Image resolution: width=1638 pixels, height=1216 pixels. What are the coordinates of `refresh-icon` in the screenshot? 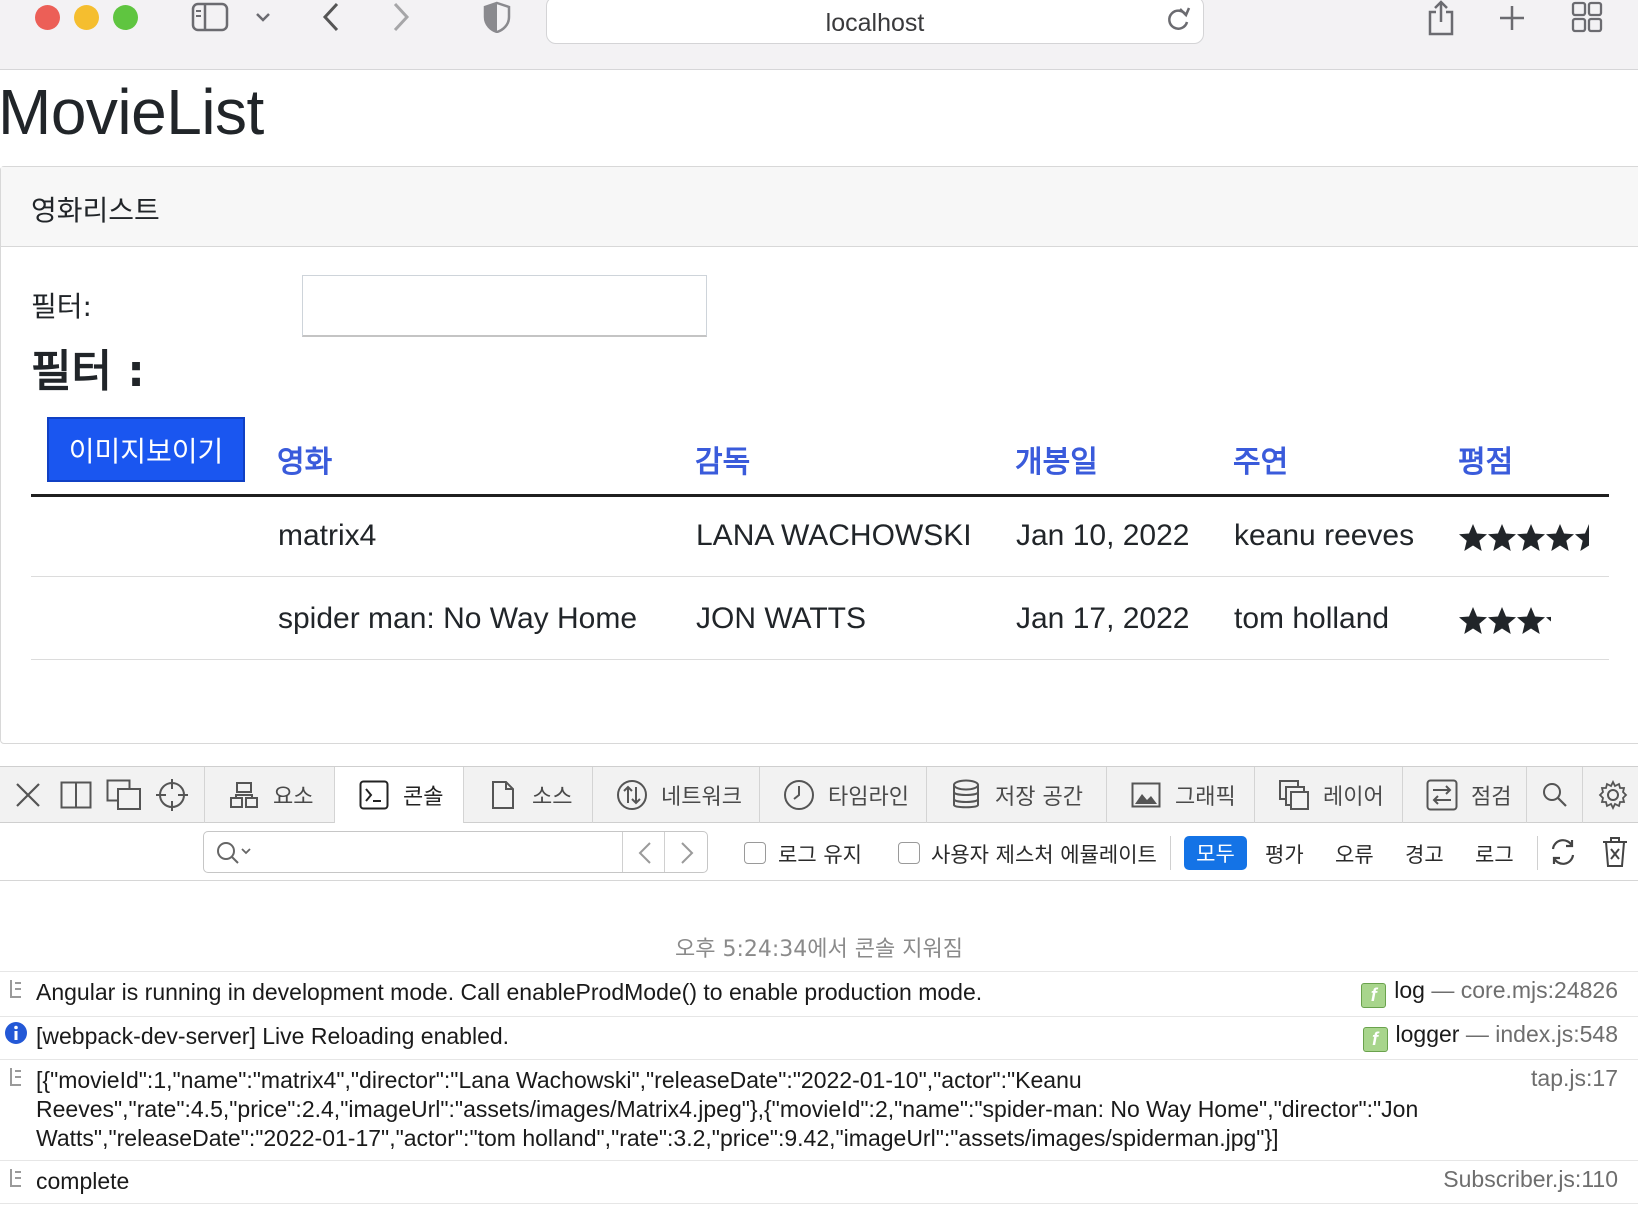 It's located at (1563, 852).